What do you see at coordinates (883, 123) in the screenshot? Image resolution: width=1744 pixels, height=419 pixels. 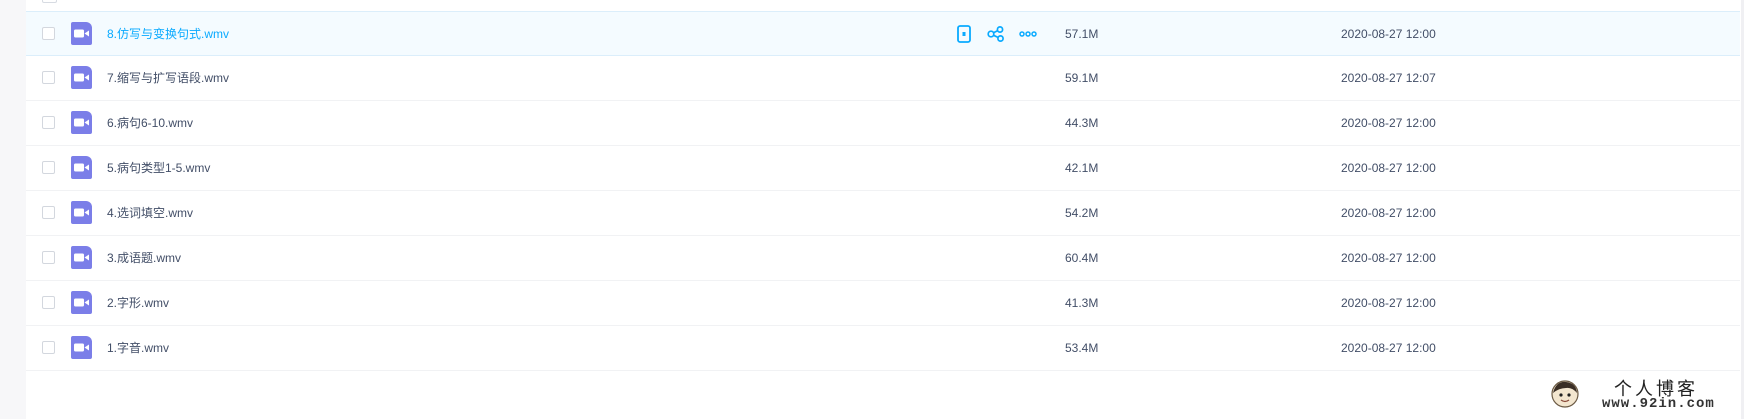 I see `file-row: 6.病句6-10.wmv 44.3M 2020-08-27 12:00` at bounding box center [883, 123].